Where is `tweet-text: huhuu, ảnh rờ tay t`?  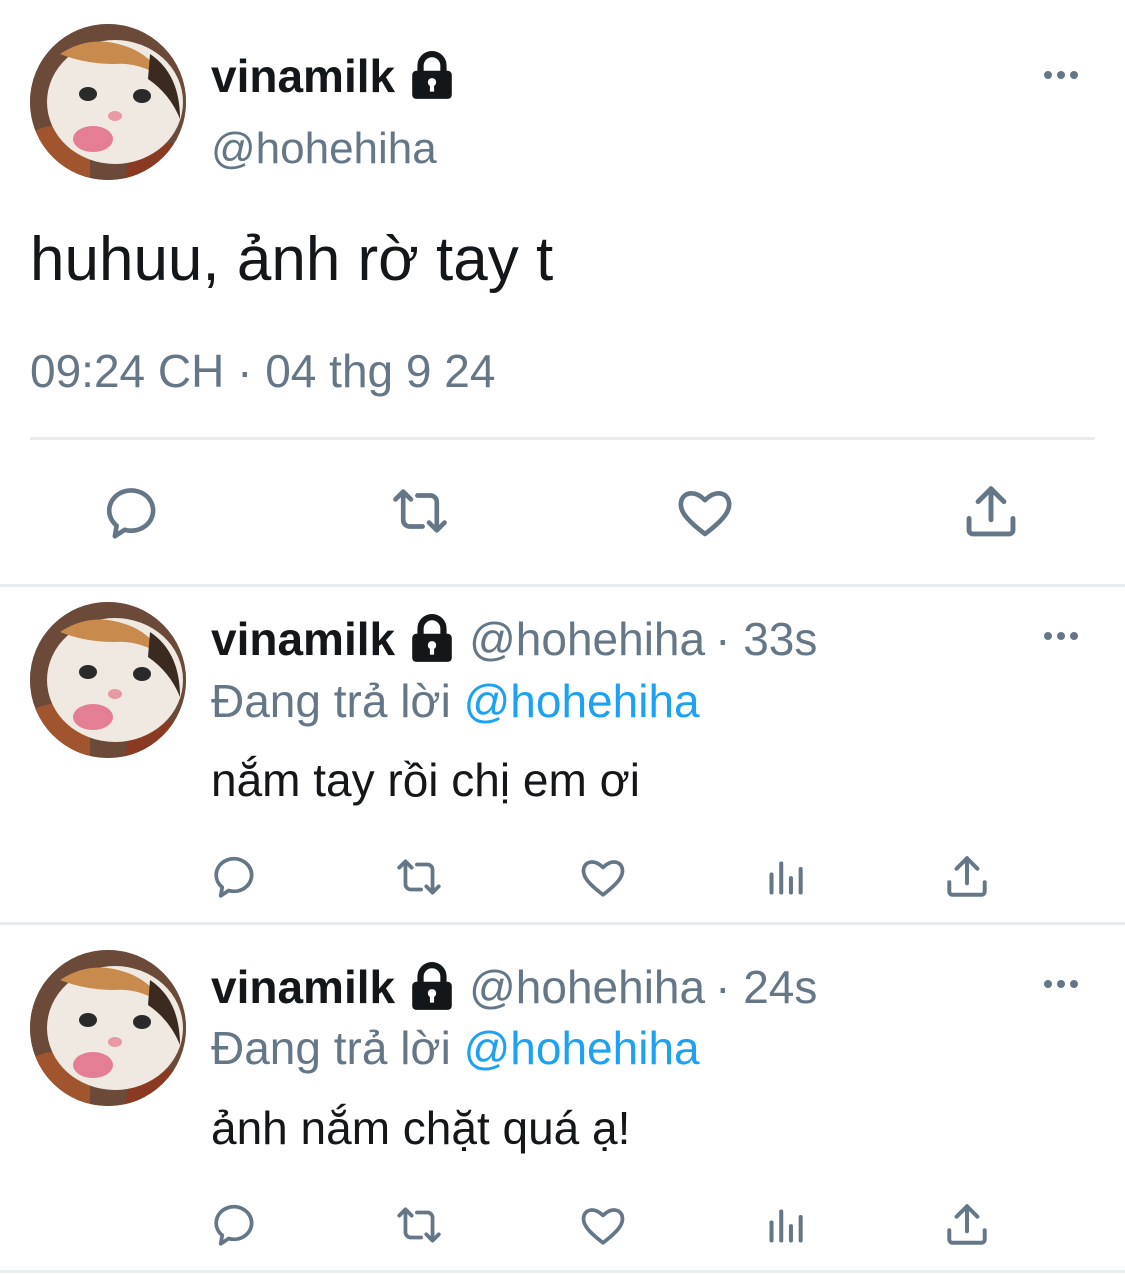 tweet-text: huhuu, ảnh rờ tay t is located at coordinates (292, 259).